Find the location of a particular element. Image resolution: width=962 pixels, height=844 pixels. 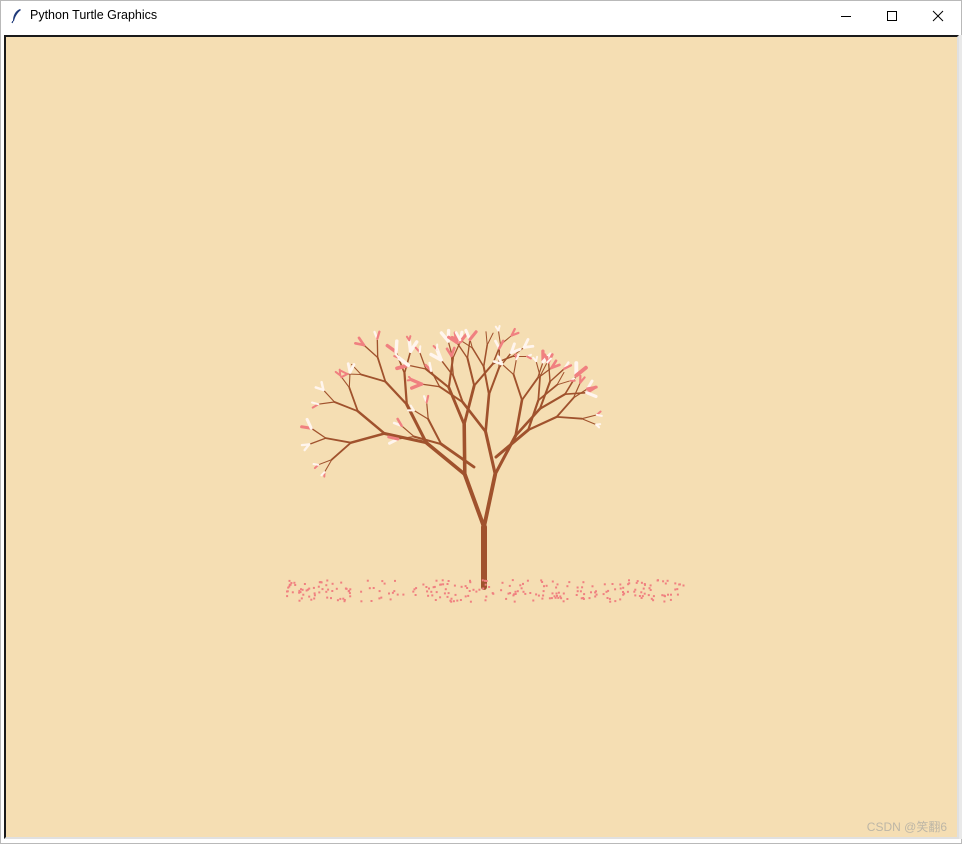

feather-icon is located at coordinates (17, 16).